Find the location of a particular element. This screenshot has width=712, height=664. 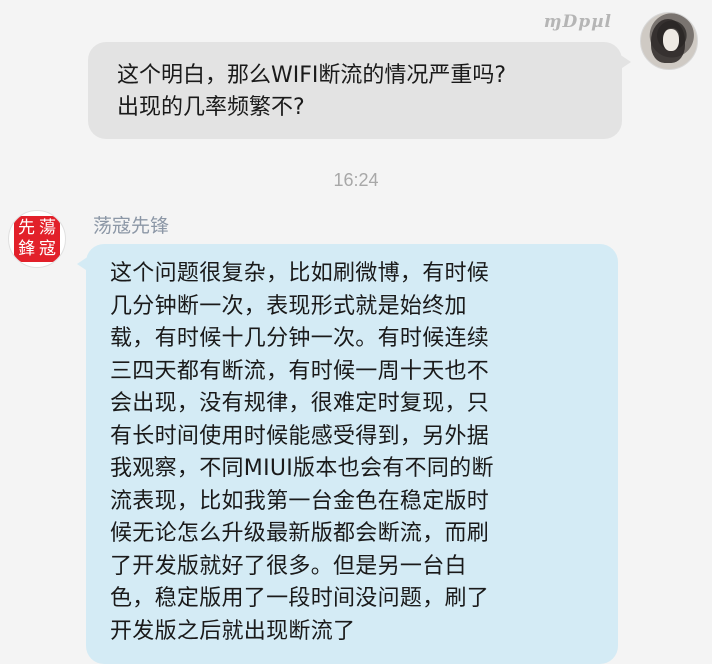

message-line: 色，稳定版用了一段时间没问题，刷了 is located at coordinates (300, 598).